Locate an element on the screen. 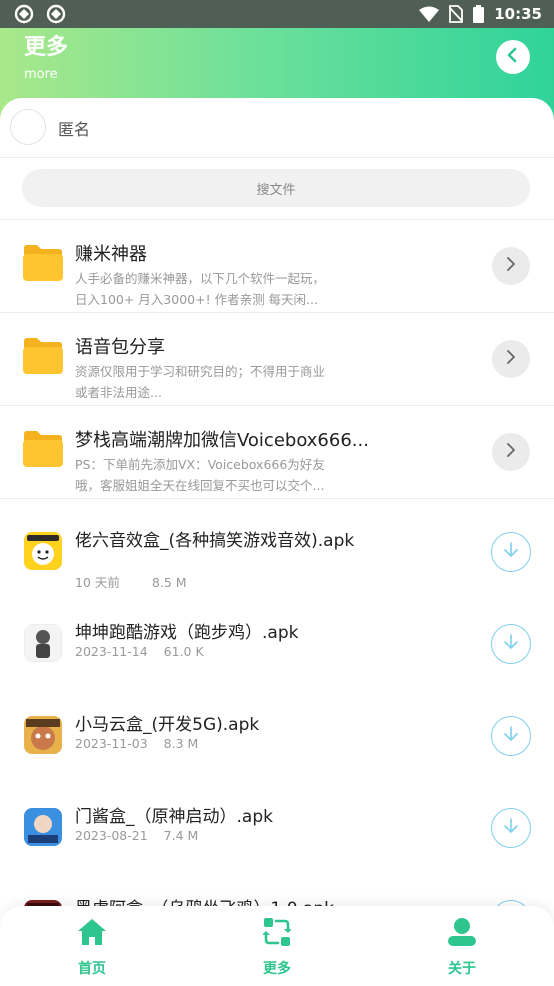 The image size is (554, 986). file-meta: 2023-11-03 8.3 M is located at coordinates (136, 743).